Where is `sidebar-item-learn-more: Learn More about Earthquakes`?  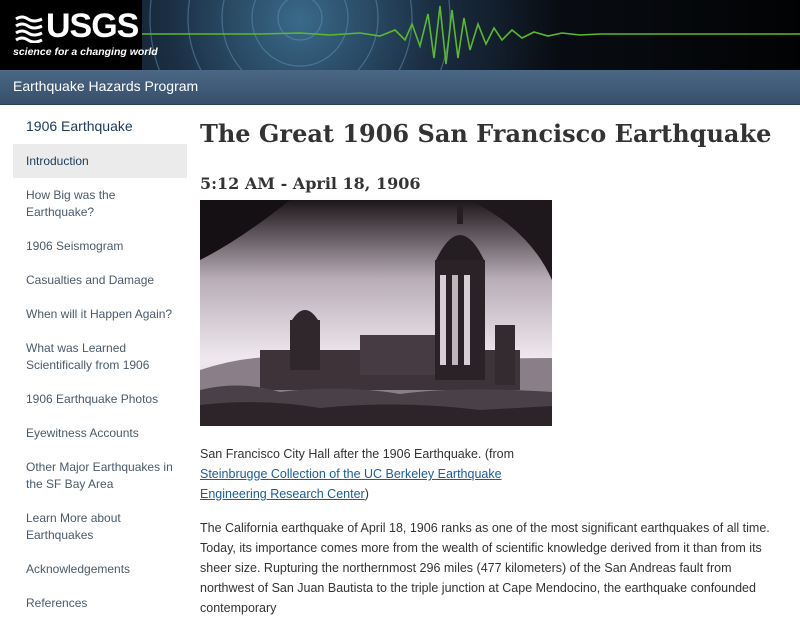
sidebar-item-learn-more: Learn More about Earthquakes is located at coordinates (100, 526).